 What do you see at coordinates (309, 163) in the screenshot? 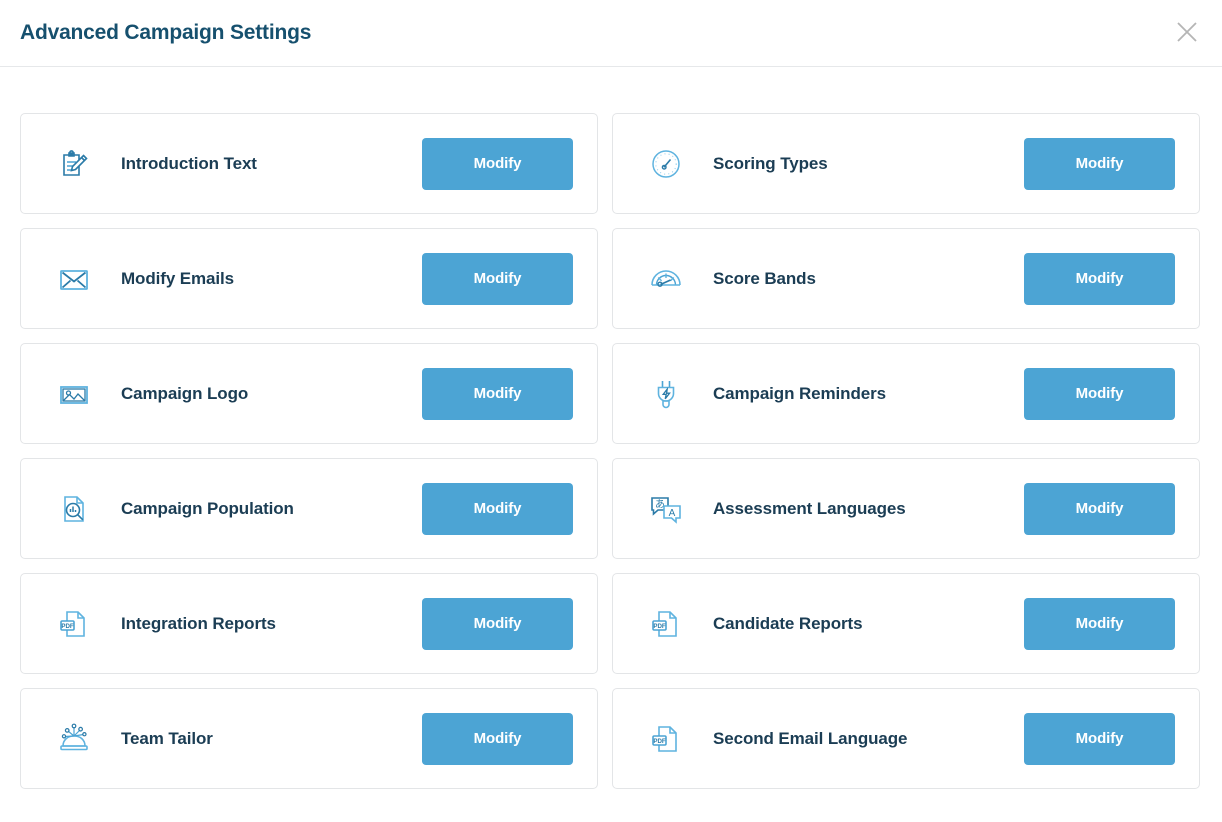
I see `setting-card-introduction-text: Introduction Text Modify` at bounding box center [309, 163].